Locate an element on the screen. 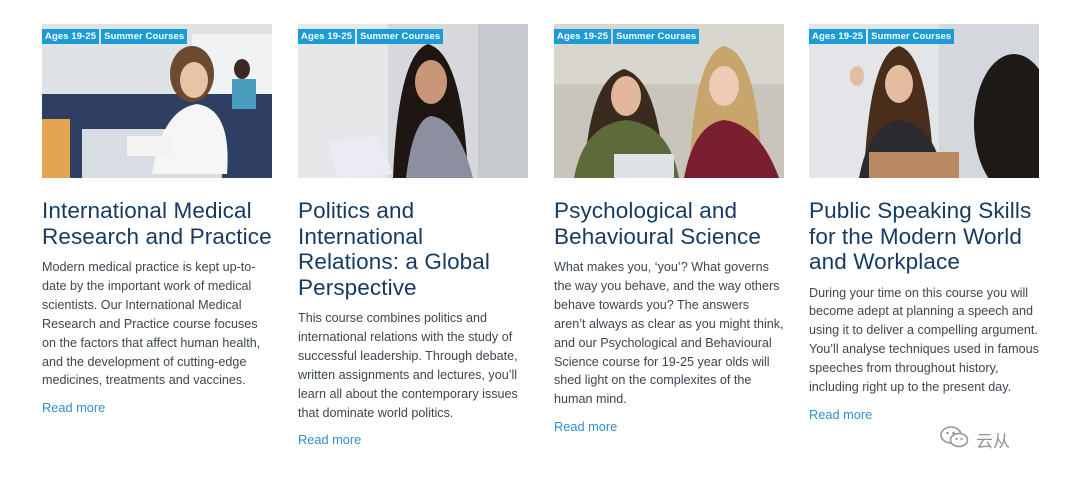 The height and width of the screenshot is (486, 1080). lab-photo-image is located at coordinates (157, 101).